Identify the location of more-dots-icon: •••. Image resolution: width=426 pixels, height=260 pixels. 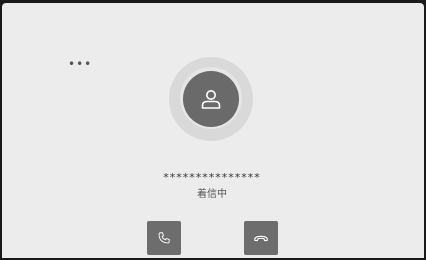
(80, 64).